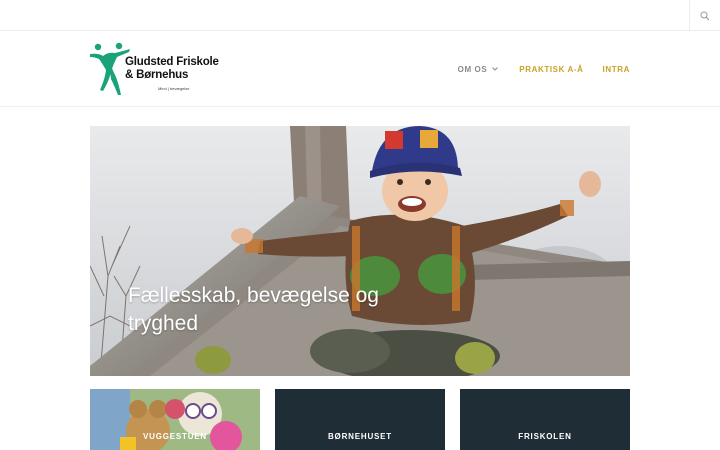 The height and width of the screenshot is (450, 720). What do you see at coordinates (360, 15) in the screenshot?
I see `top-bar` at bounding box center [360, 15].